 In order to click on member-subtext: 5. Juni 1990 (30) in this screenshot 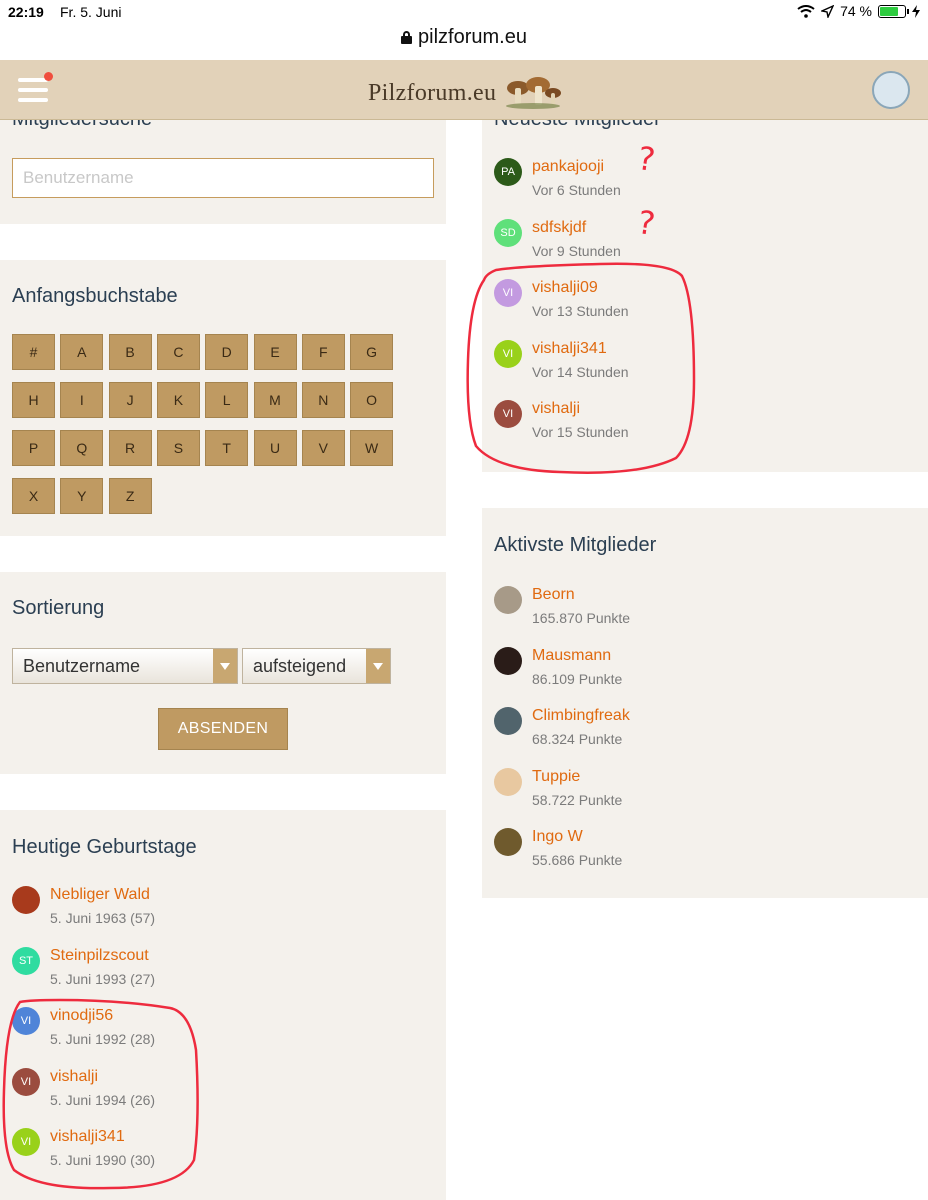, I will do `click(103, 1160)`.